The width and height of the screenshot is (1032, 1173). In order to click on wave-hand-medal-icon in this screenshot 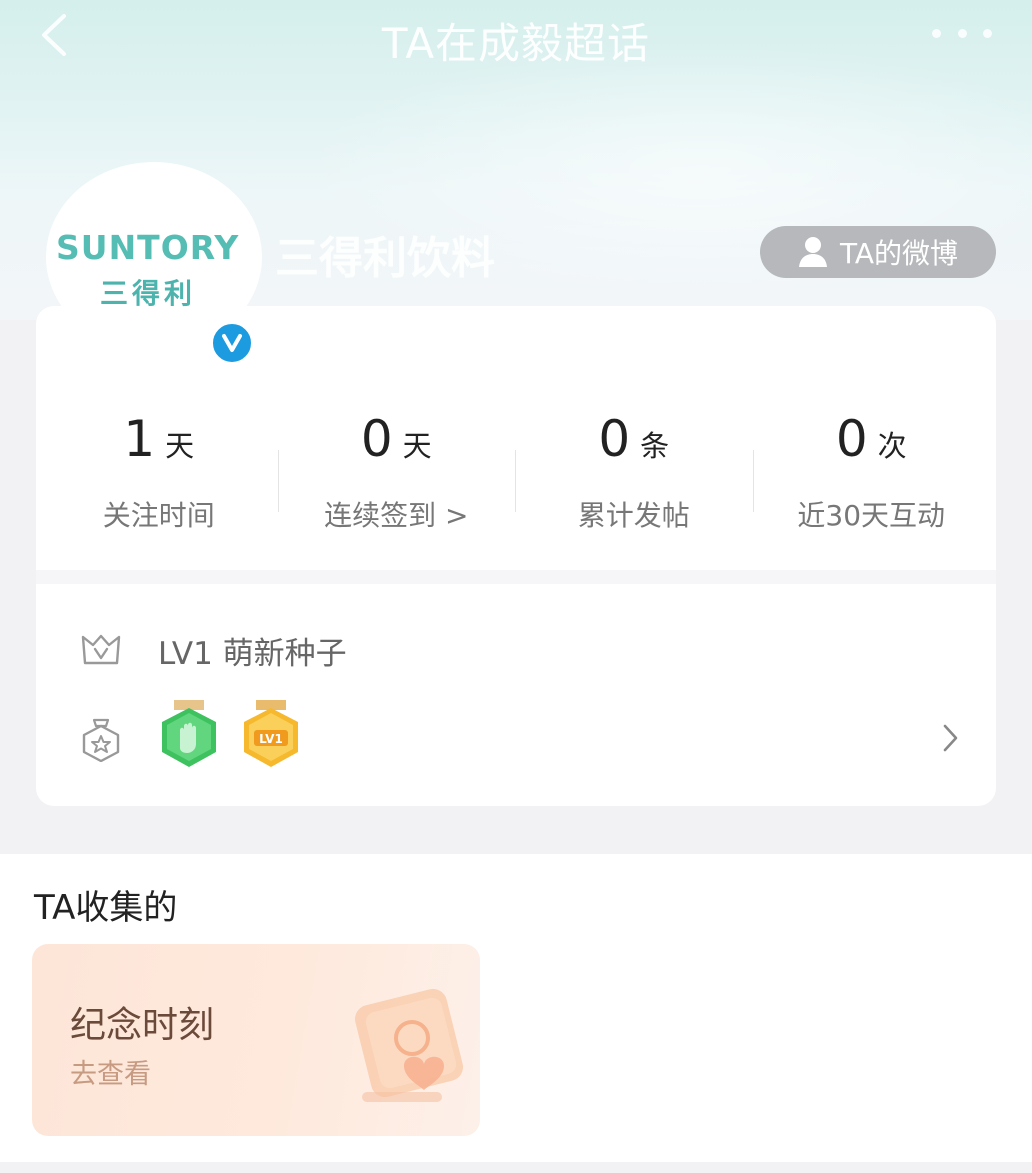, I will do `click(189, 733)`.